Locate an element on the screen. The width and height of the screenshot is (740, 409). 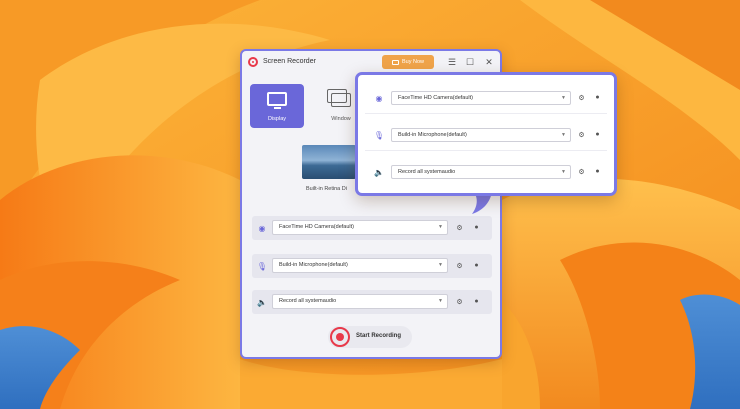
callout-camera-select: FaceTime HD Camera(default) ▼ is located at coordinates (481, 98).